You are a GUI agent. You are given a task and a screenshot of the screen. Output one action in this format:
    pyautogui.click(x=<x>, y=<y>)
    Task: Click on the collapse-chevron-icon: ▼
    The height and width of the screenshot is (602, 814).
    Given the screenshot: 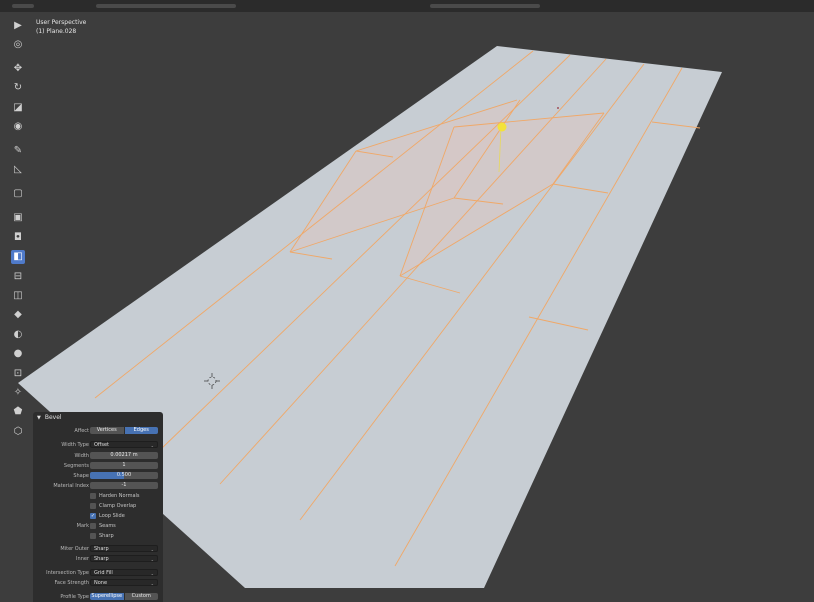 What is the action you would take?
    pyautogui.click(x=39, y=418)
    